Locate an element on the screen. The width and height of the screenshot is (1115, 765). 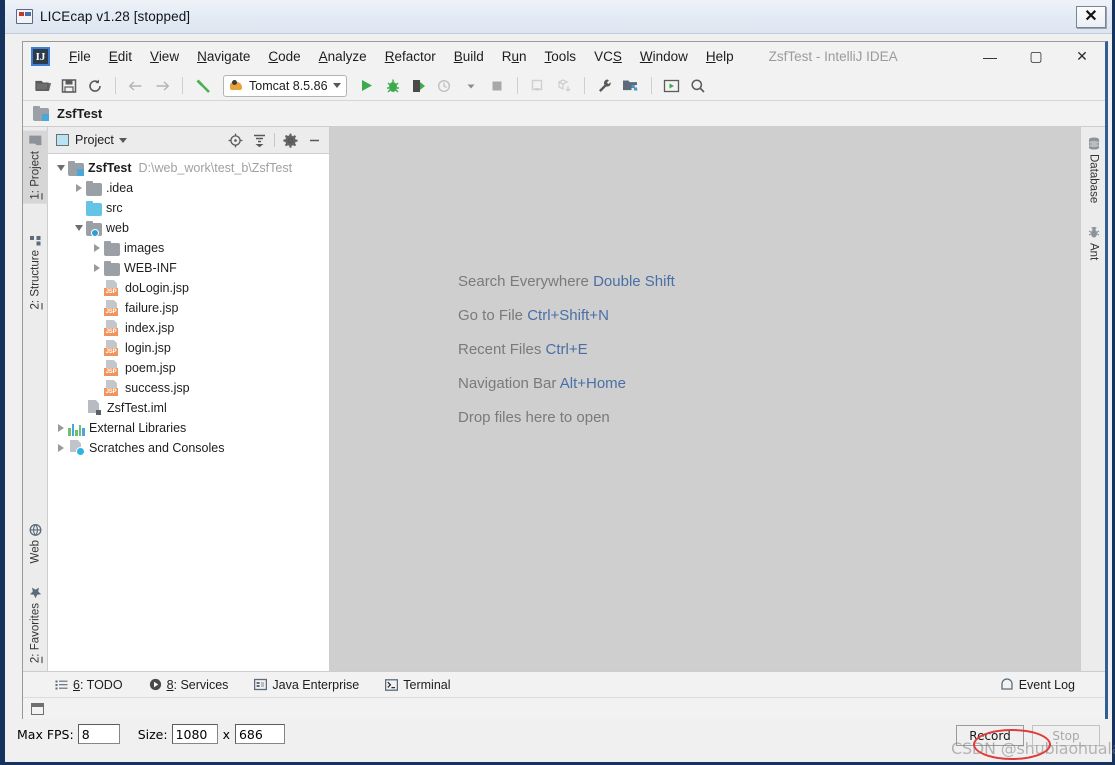
memory-indicator-icon is located at coordinates (37, 708).